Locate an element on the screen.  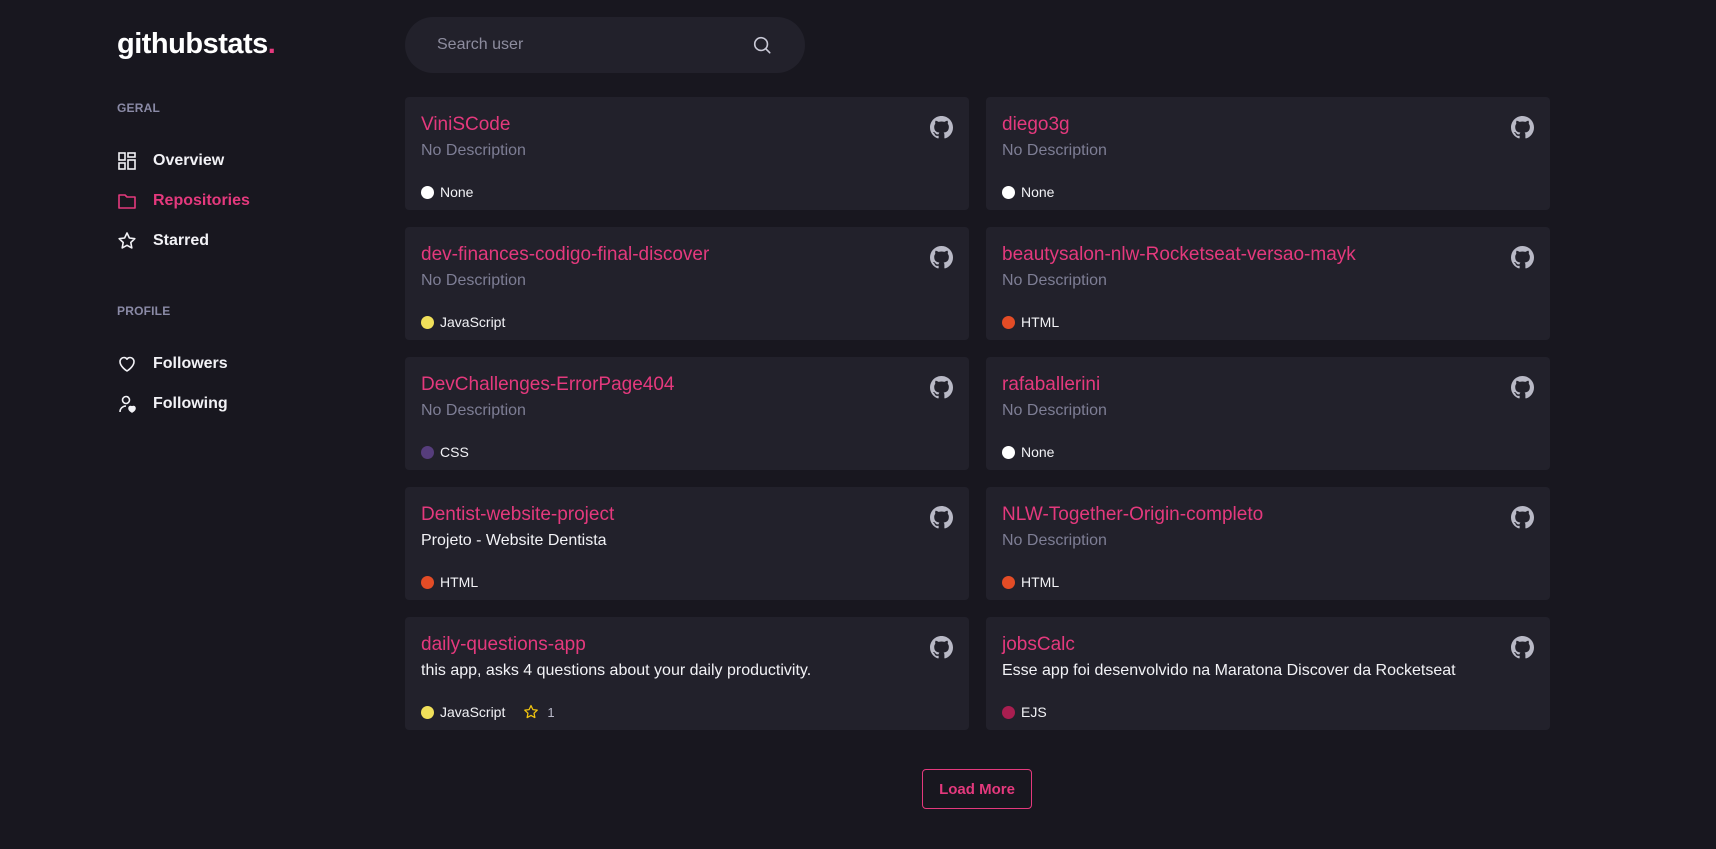
section-title-geral: GERAL is located at coordinates (138, 108).